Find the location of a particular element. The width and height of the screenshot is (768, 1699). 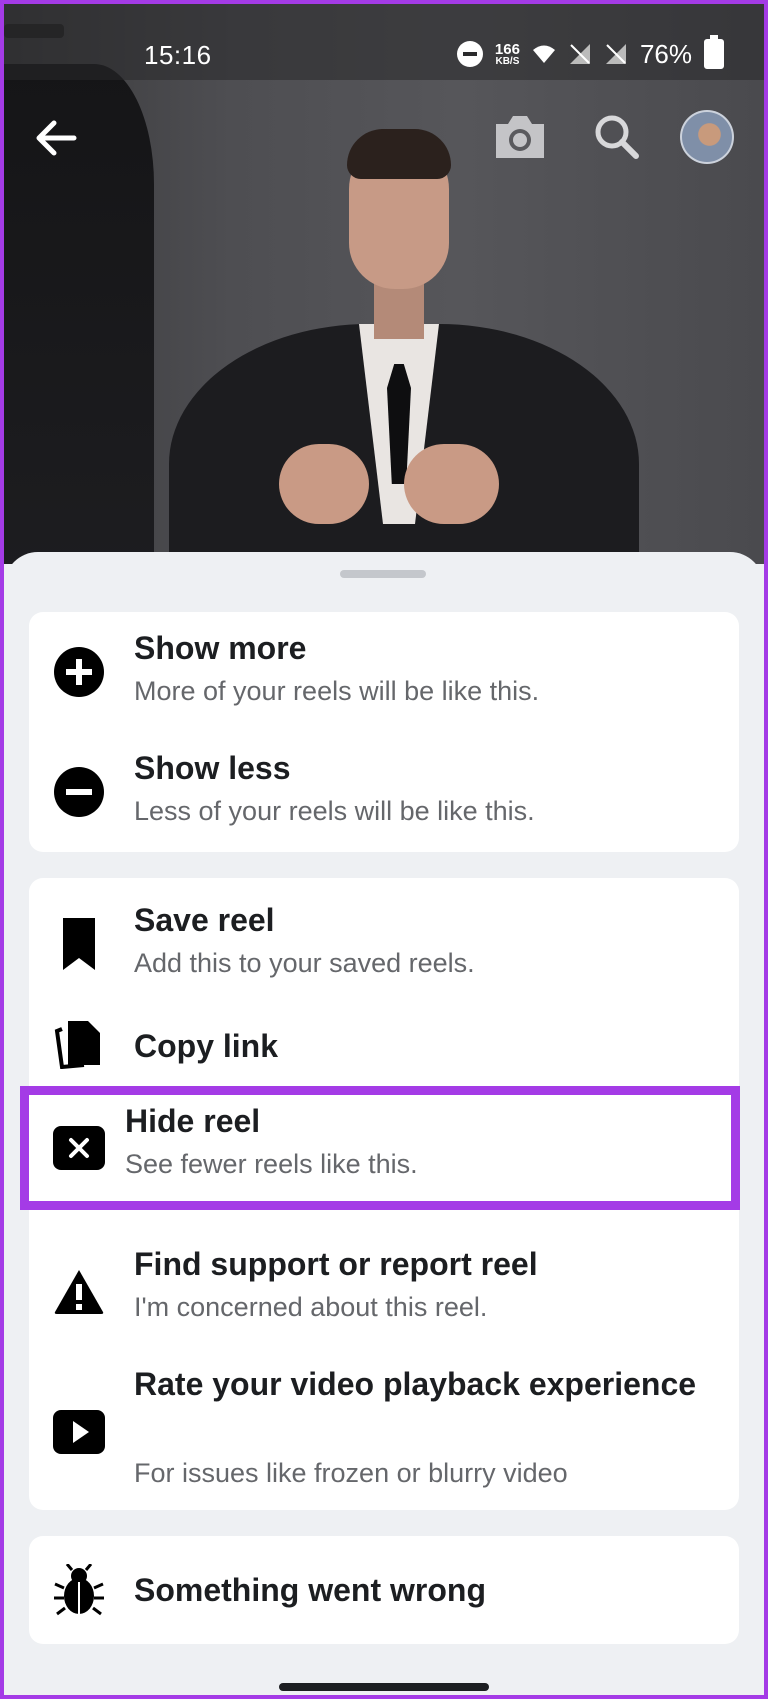

menu-item-hide-reel: Hide reel See fewer reels like this. is located at coordinates (380, 1148).